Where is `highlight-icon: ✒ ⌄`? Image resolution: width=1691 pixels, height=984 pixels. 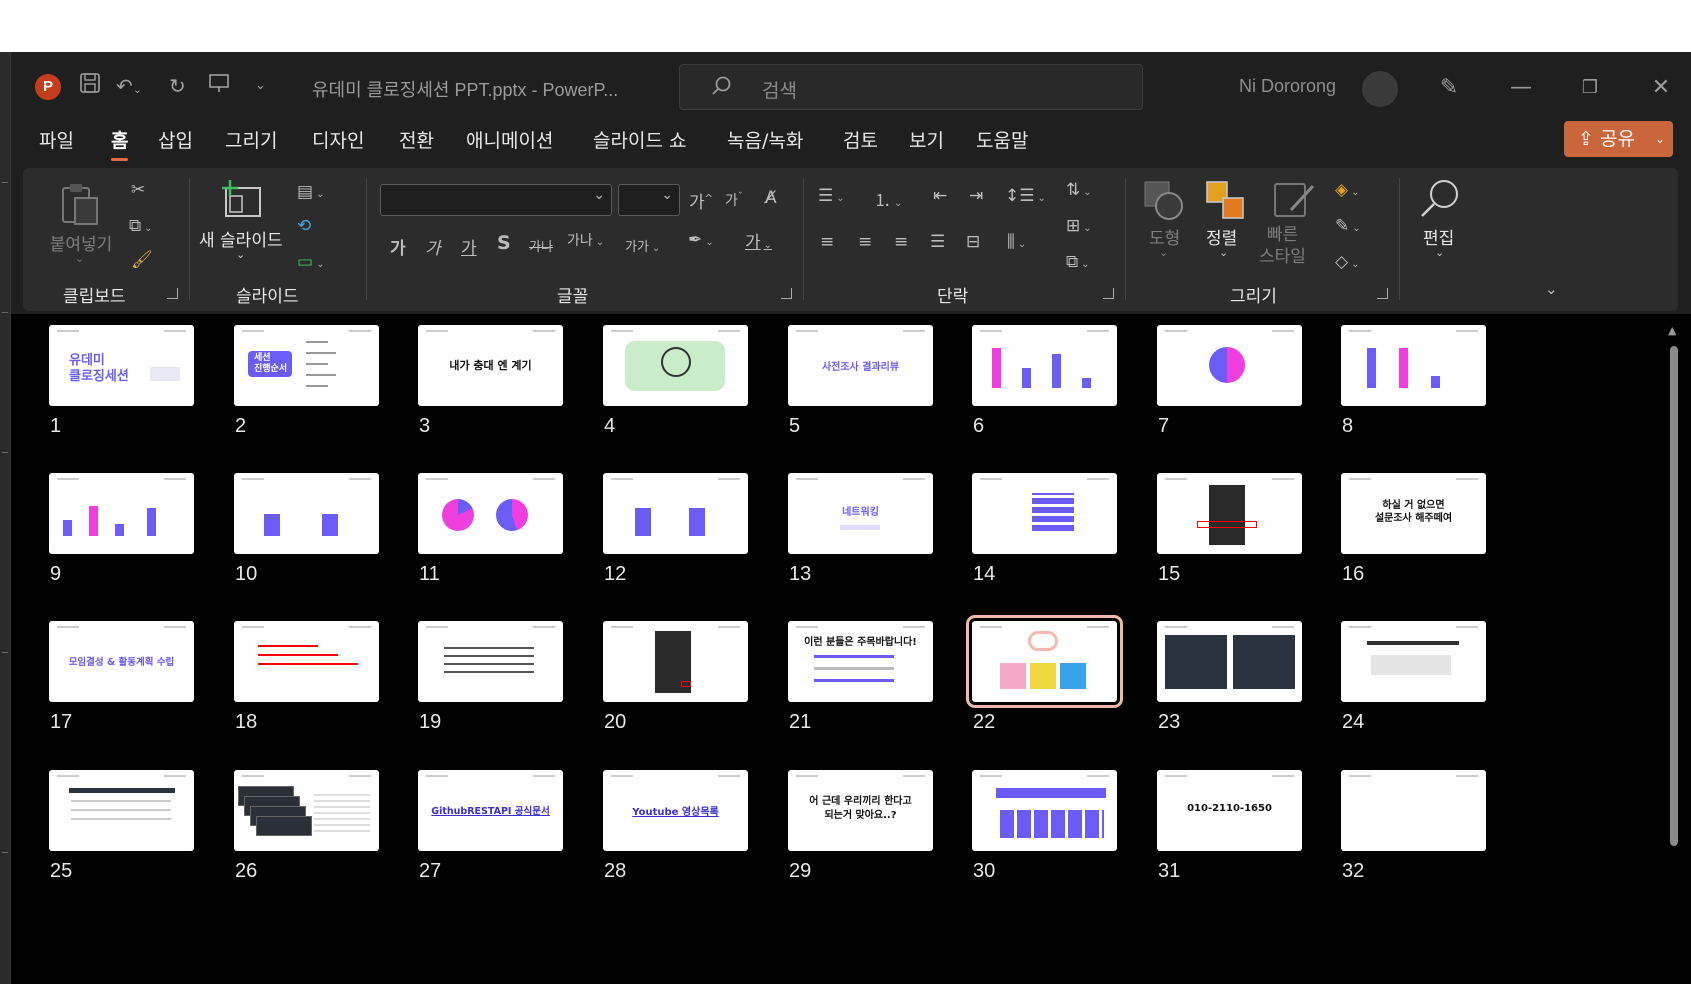
highlight-icon: ✒ ⌄ is located at coordinates (701, 240).